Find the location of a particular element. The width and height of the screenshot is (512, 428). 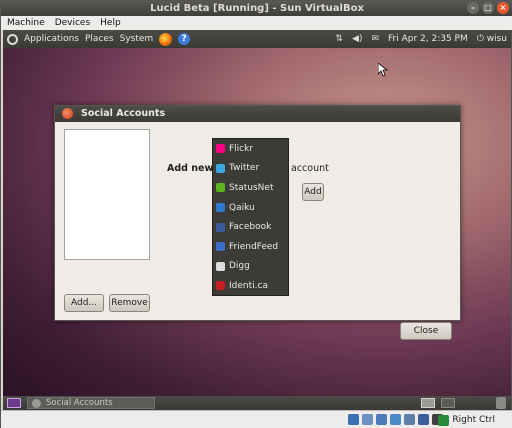

dialog-close-icon is located at coordinates (67, 113).